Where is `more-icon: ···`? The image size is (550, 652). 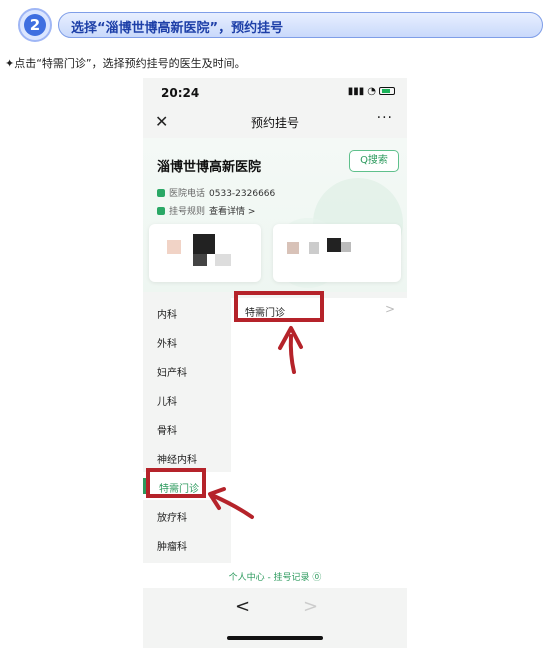
more-icon: ··· is located at coordinates (385, 118).